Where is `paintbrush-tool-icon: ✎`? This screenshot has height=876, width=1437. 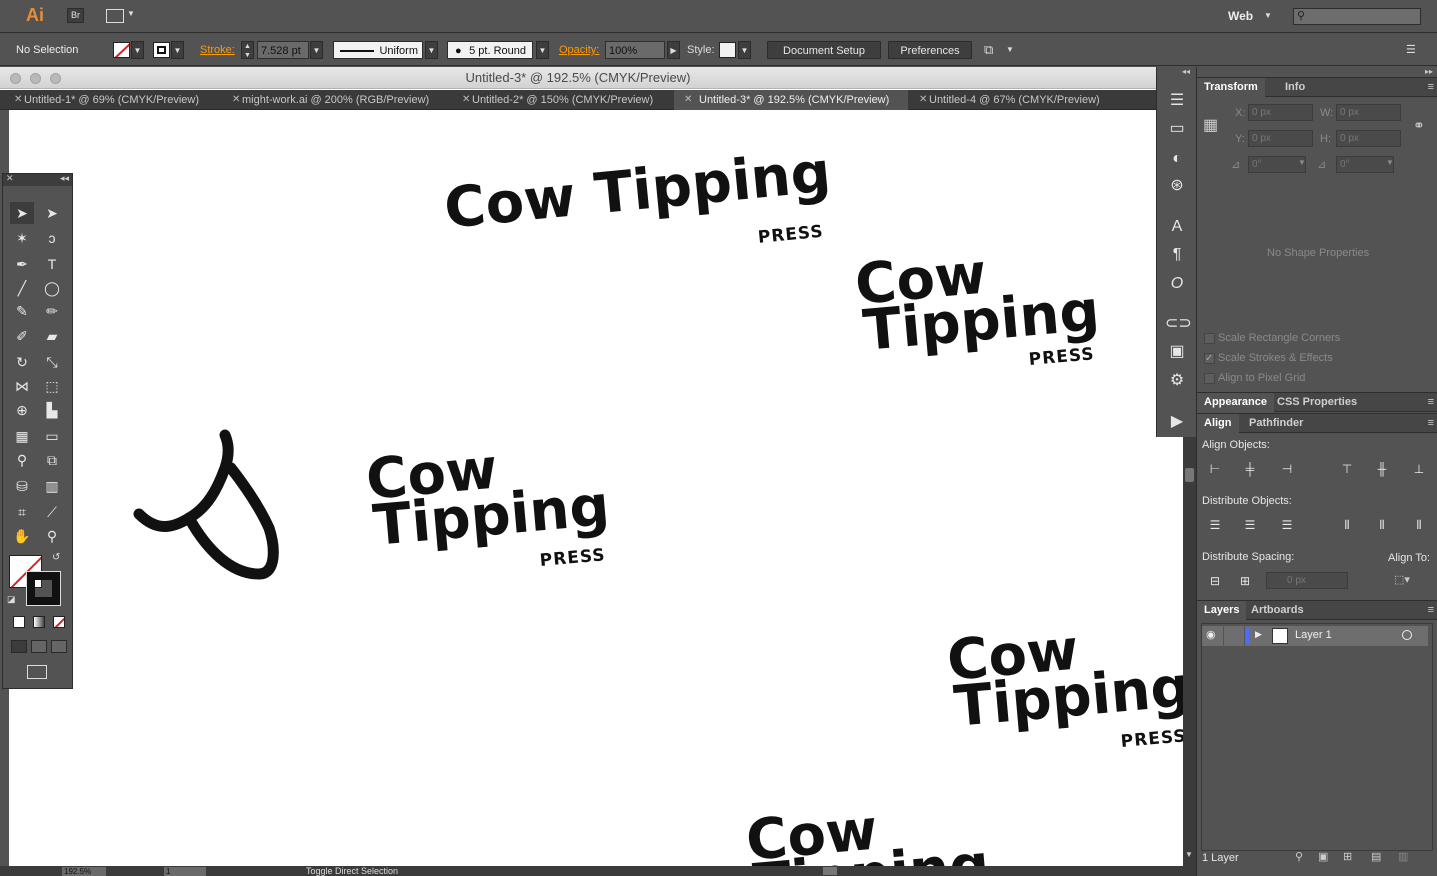
paintbrush-tool-icon: ✎ is located at coordinates (22, 311).